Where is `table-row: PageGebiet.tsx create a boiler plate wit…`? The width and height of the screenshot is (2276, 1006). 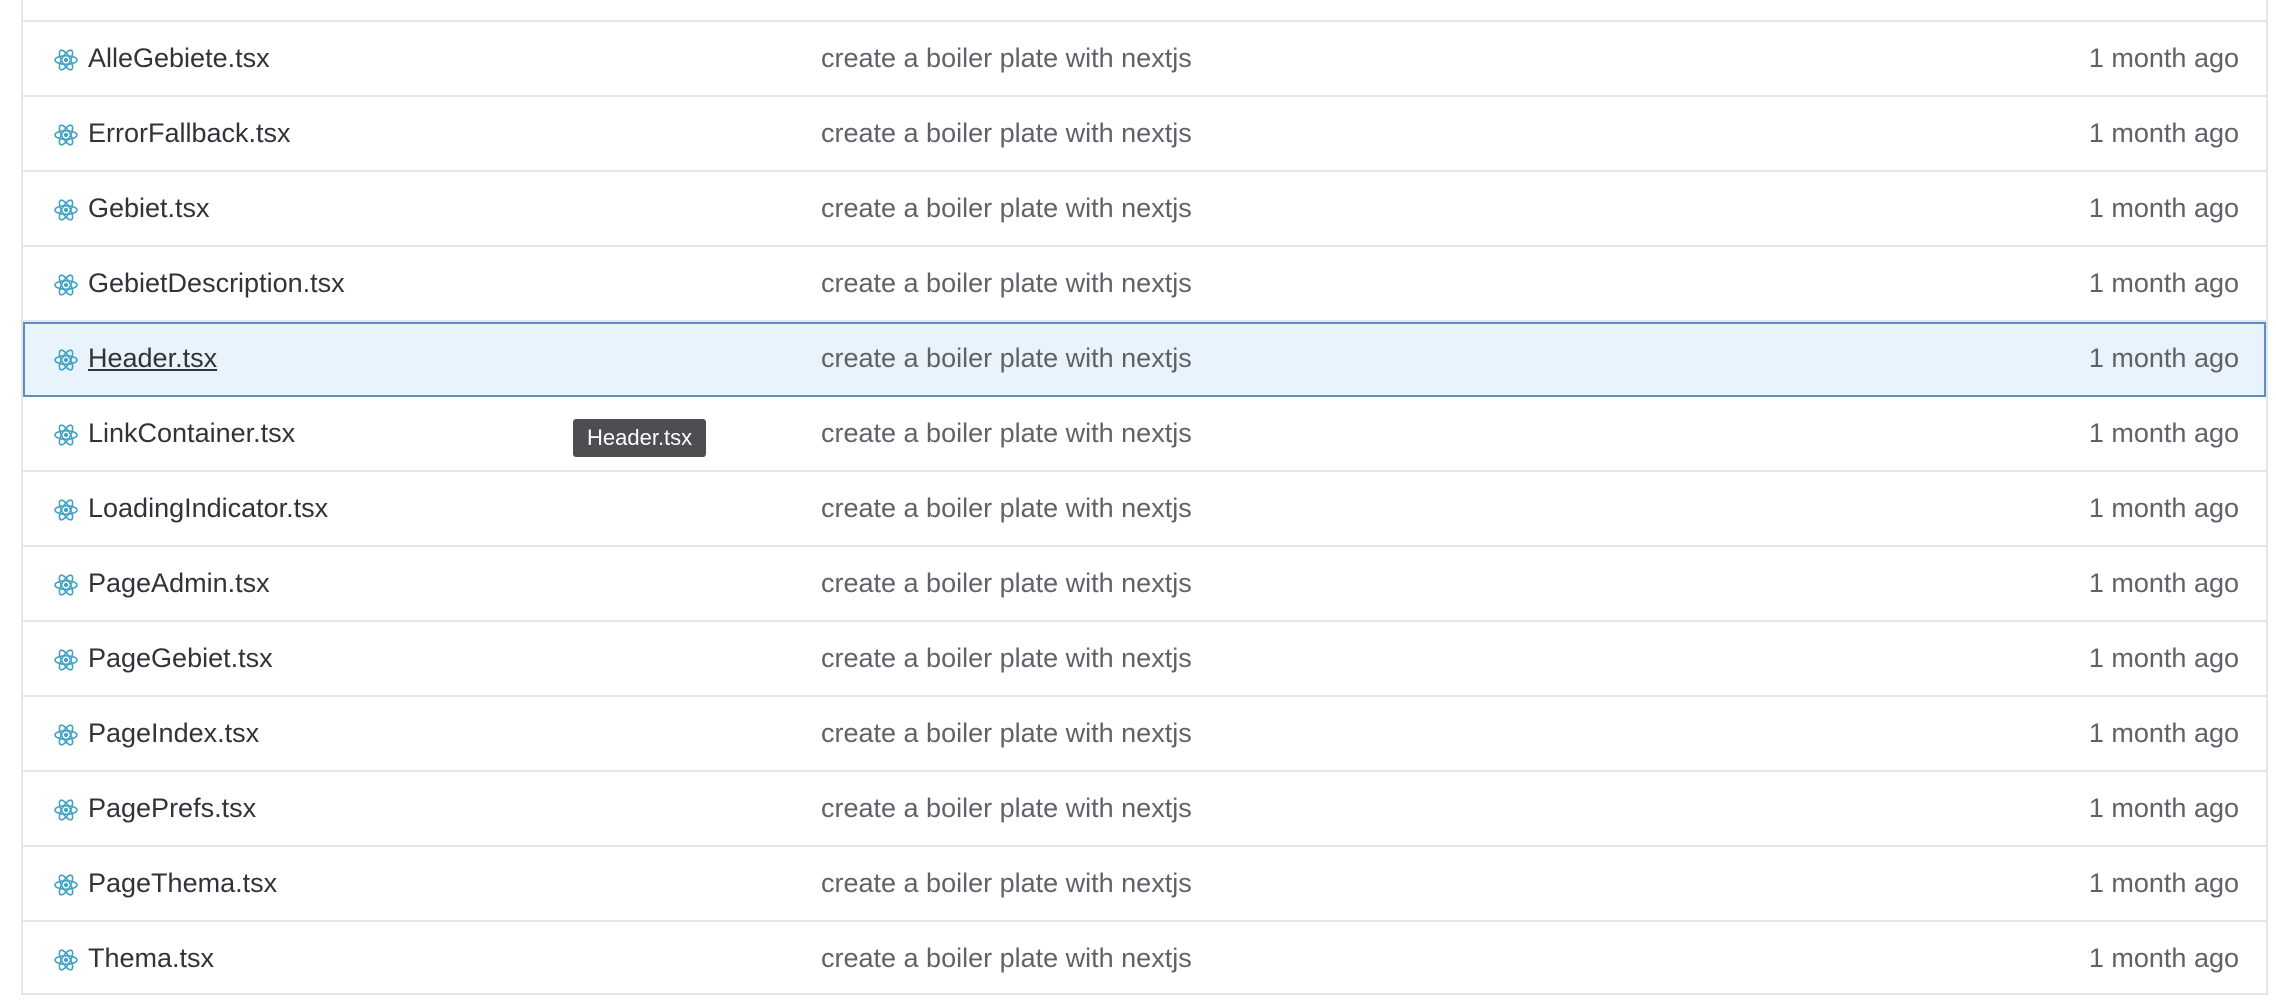
table-row: PageGebiet.tsx create a boiler plate wit… is located at coordinates (1144, 659).